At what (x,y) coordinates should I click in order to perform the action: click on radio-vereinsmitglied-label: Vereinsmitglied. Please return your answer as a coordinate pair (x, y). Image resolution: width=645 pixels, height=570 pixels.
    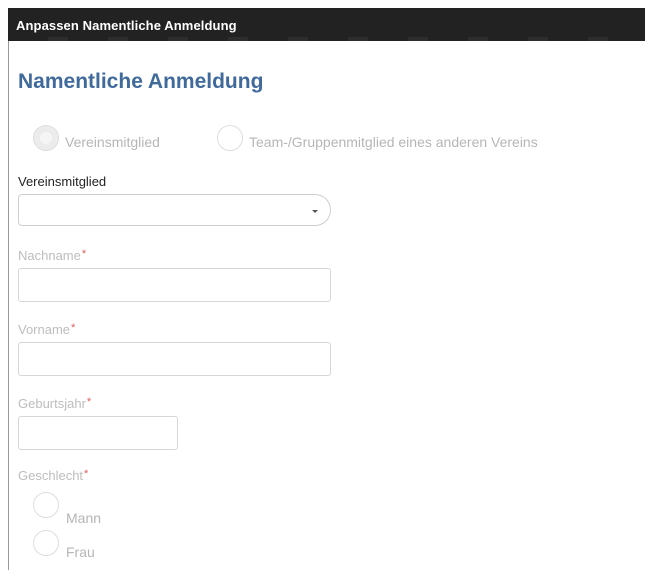
    Looking at the image, I should click on (112, 142).